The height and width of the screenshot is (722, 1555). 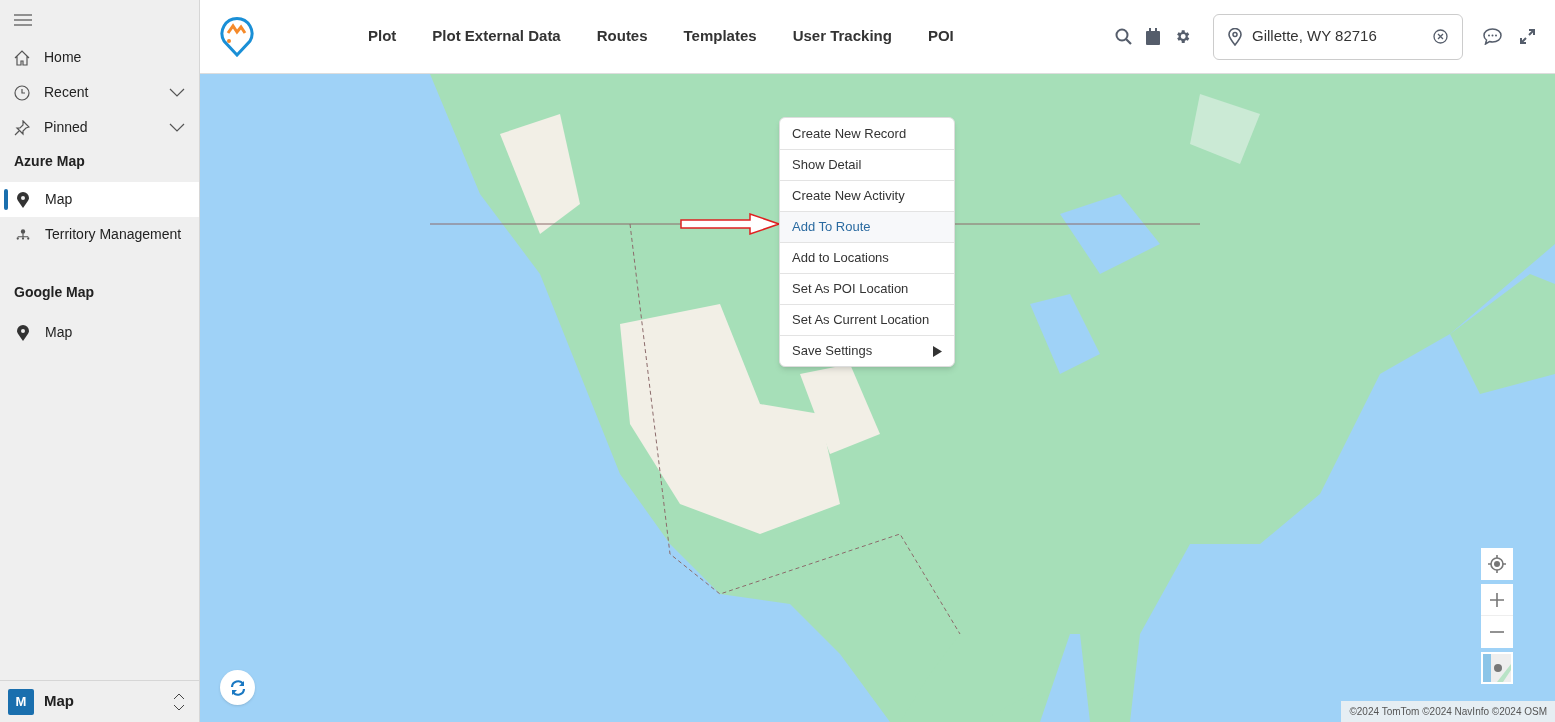 I want to click on nav-link: POI, so click(x=940, y=36).